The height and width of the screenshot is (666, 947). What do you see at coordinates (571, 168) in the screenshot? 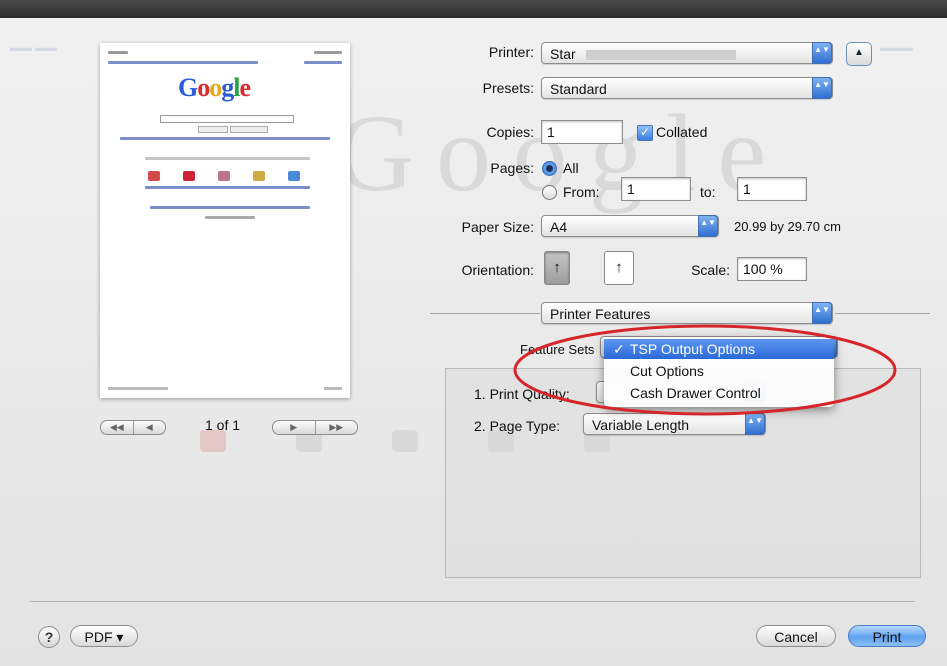
I see `pages-all-label: All` at bounding box center [571, 168].